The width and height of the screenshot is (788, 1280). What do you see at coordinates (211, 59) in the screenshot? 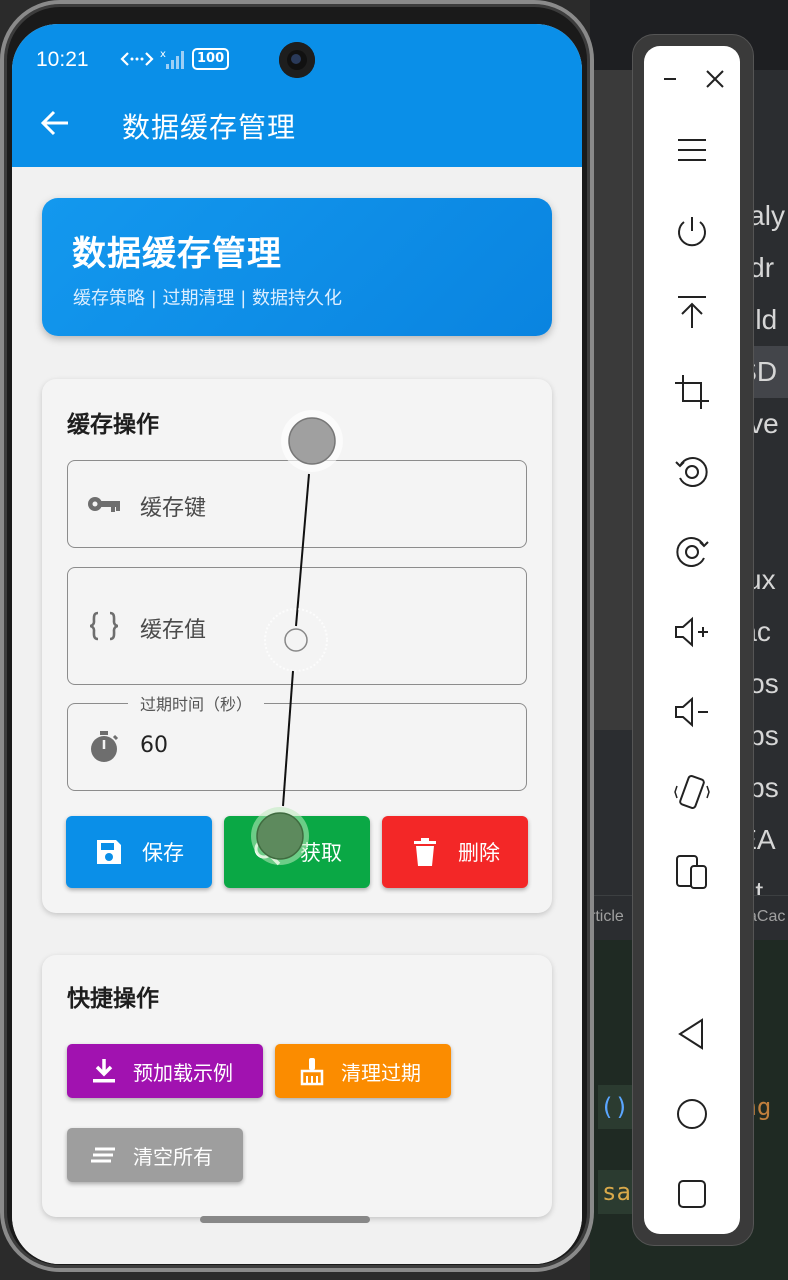
I see `battery-icon: 100` at bounding box center [211, 59].